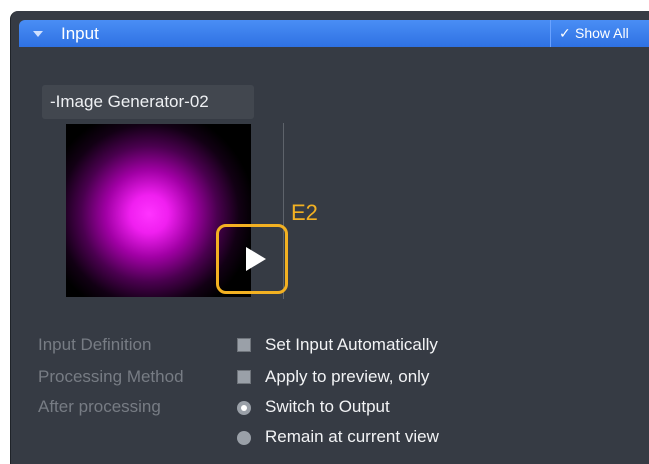  Describe the element at coordinates (244, 377) in the screenshot. I see `apply-to-preview-checkbox` at that location.